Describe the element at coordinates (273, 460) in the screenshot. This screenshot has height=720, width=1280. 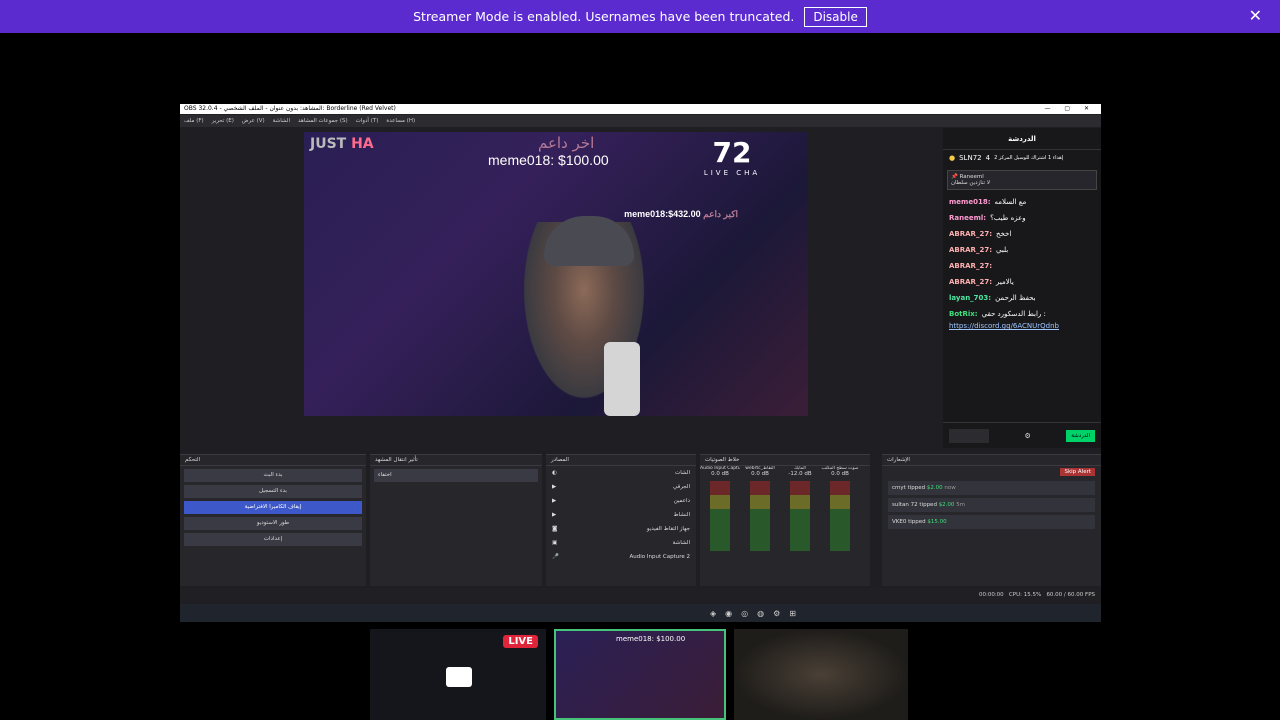
I see `controls-header: التحكم` at that location.